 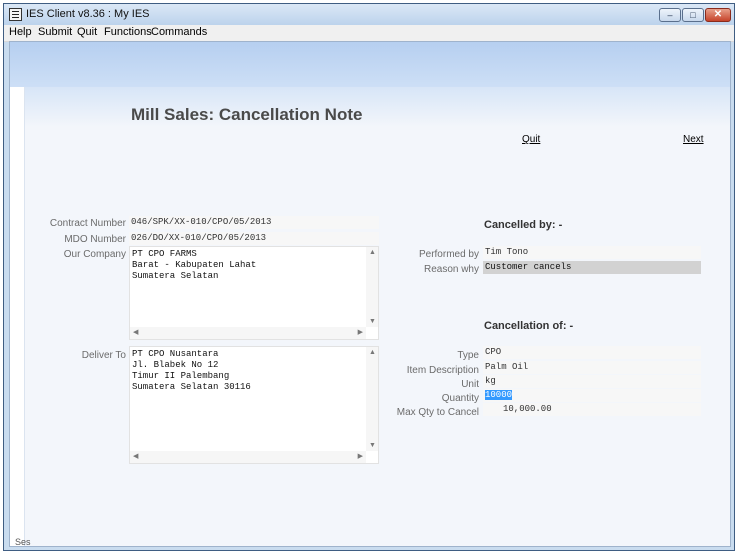 What do you see at coordinates (531, 139) in the screenshot?
I see `quit-link: Quit` at bounding box center [531, 139].